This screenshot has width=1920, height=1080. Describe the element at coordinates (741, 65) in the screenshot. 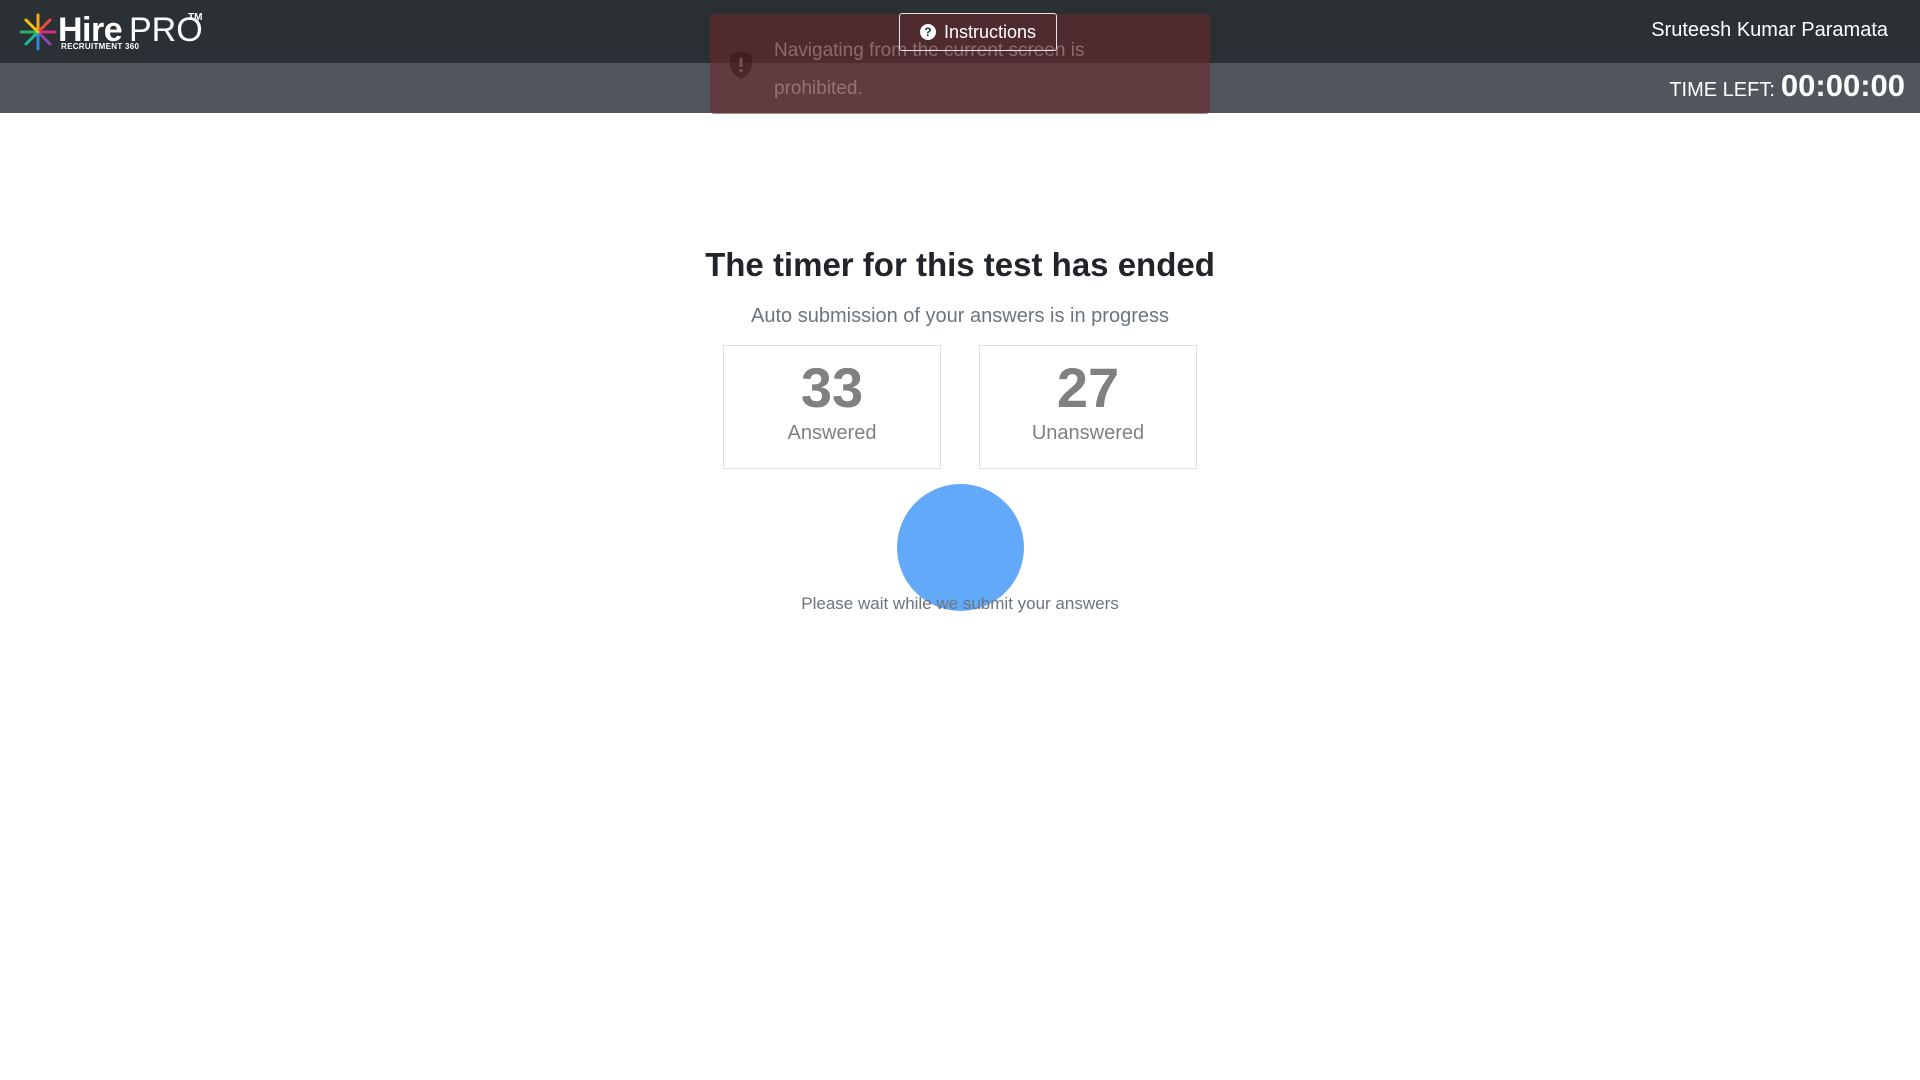

I see `shield-icon` at that location.